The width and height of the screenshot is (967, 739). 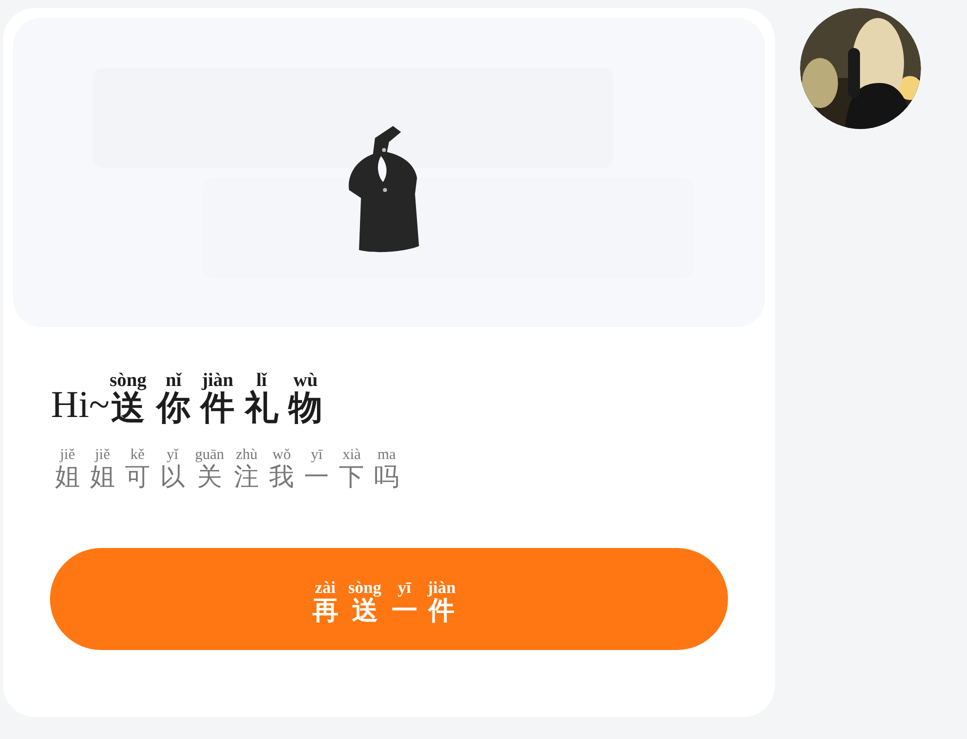 What do you see at coordinates (261, 409) in the screenshot?
I see `chinese-character: 礼` at bounding box center [261, 409].